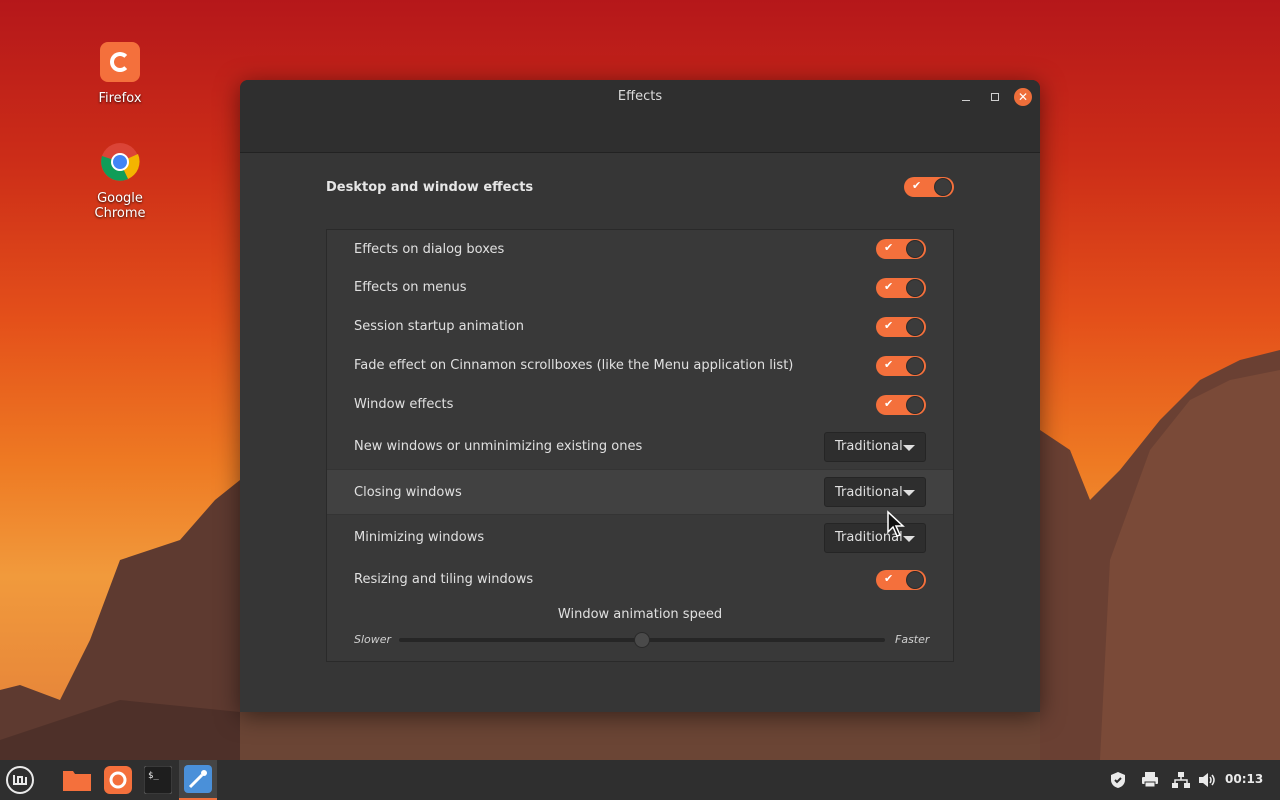 The width and height of the screenshot is (1280, 800). What do you see at coordinates (901, 326) in the screenshot?
I see `startup-animation-toggle: ✔` at bounding box center [901, 326].